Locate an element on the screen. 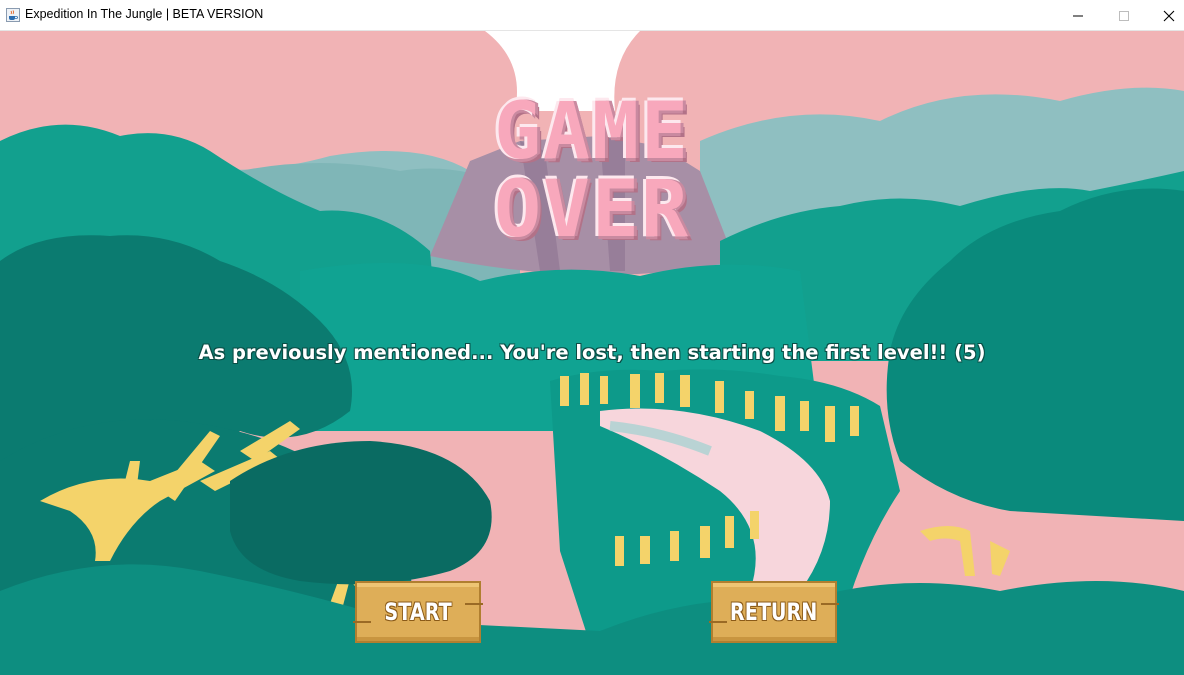  window-title: Expedition In The Jungle | BETA VERSION is located at coordinates (144, 14).